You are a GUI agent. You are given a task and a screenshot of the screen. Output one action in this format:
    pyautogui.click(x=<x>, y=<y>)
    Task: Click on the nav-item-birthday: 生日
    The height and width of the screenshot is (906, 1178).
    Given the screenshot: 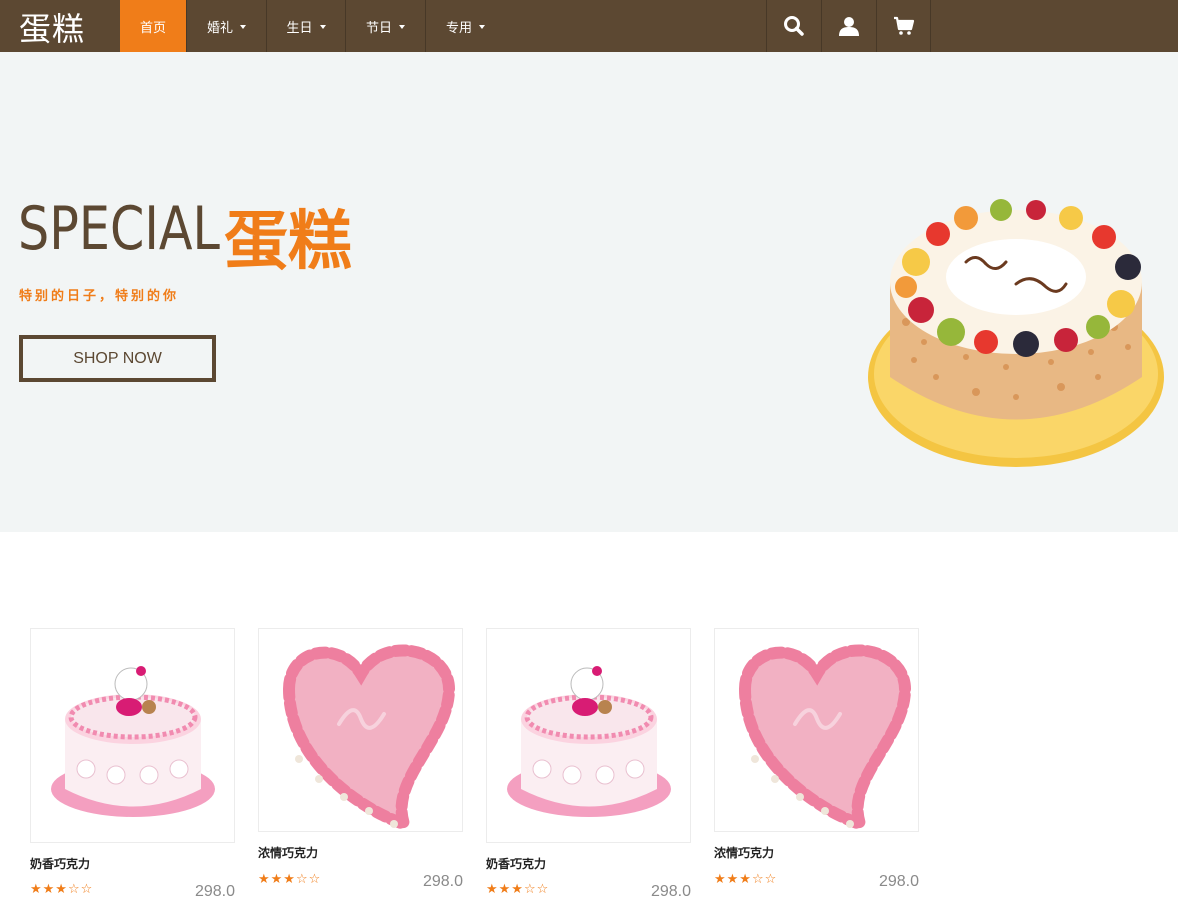 What is the action you would take?
    pyautogui.click(x=305, y=26)
    